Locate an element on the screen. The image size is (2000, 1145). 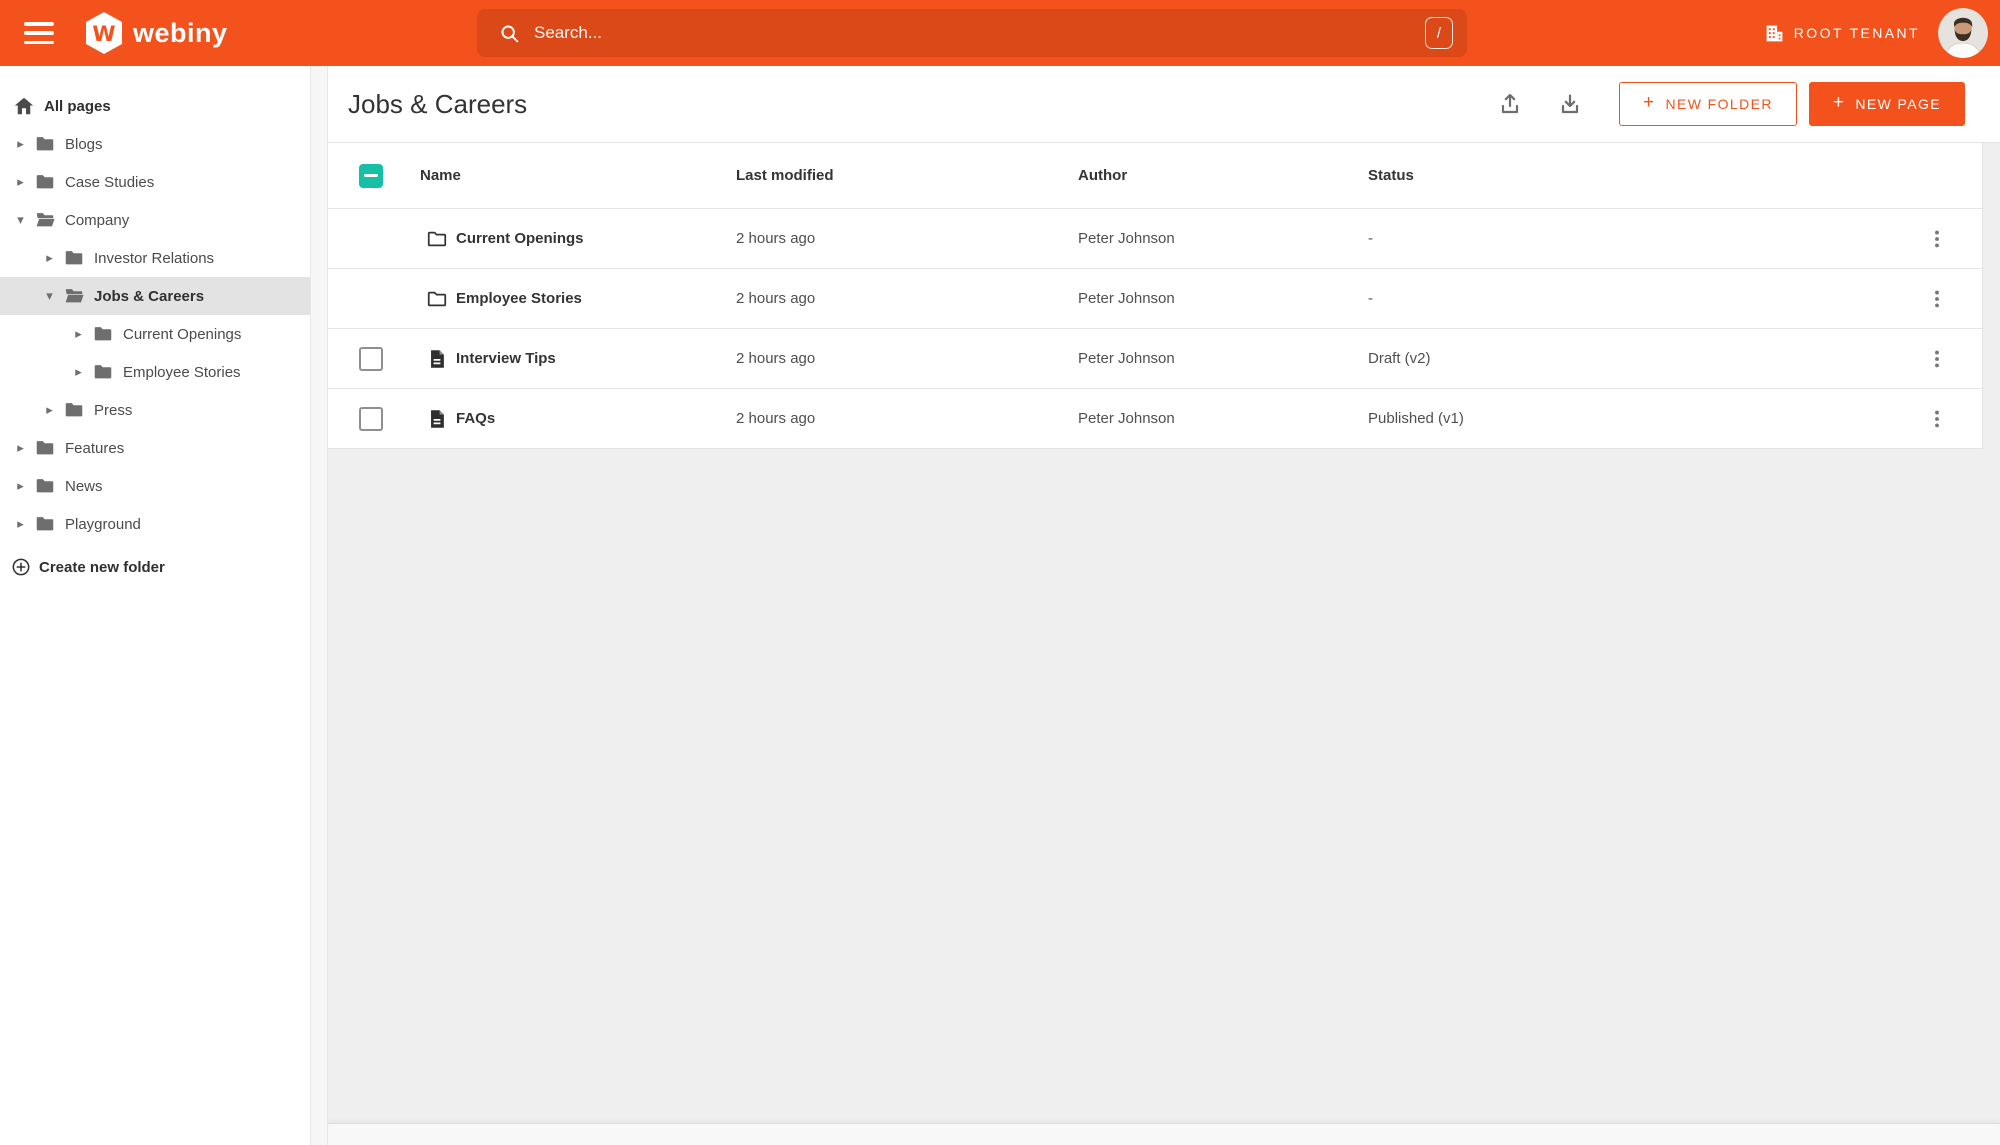
sidebar-item-label: Employee Stories is located at coordinates (182, 372).